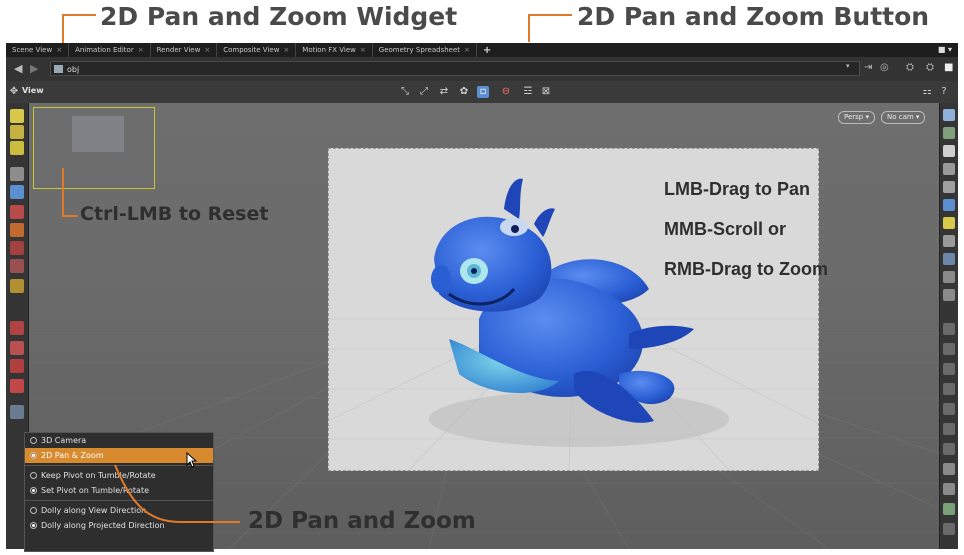 The image size is (964, 555). I want to click on pan-zoom-widget, so click(94, 148).